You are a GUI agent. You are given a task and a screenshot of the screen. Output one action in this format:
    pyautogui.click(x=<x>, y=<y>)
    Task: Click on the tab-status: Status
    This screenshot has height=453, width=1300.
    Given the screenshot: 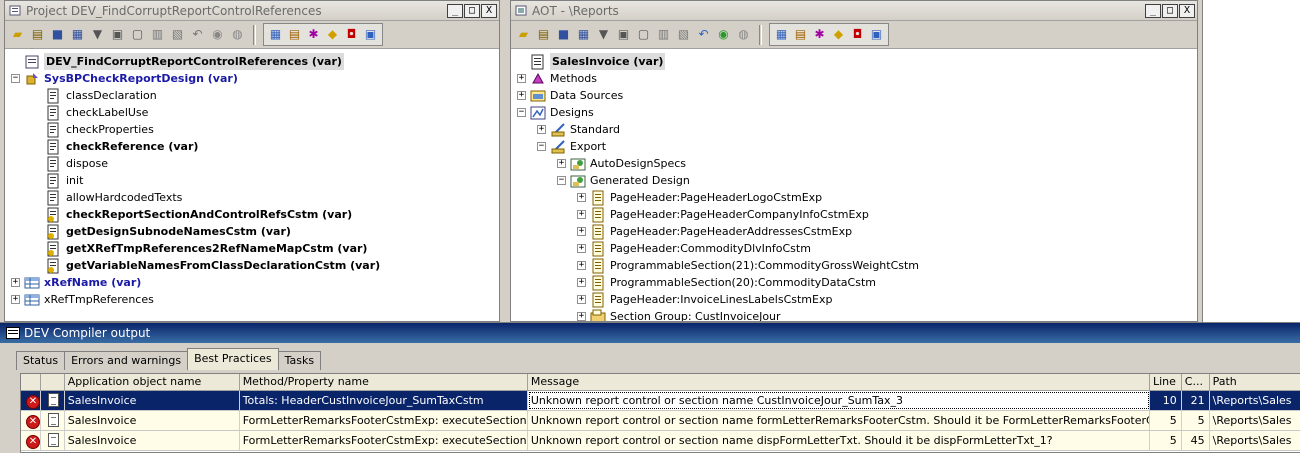 What is the action you would take?
    pyautogui.click(x=41, y=360)
    